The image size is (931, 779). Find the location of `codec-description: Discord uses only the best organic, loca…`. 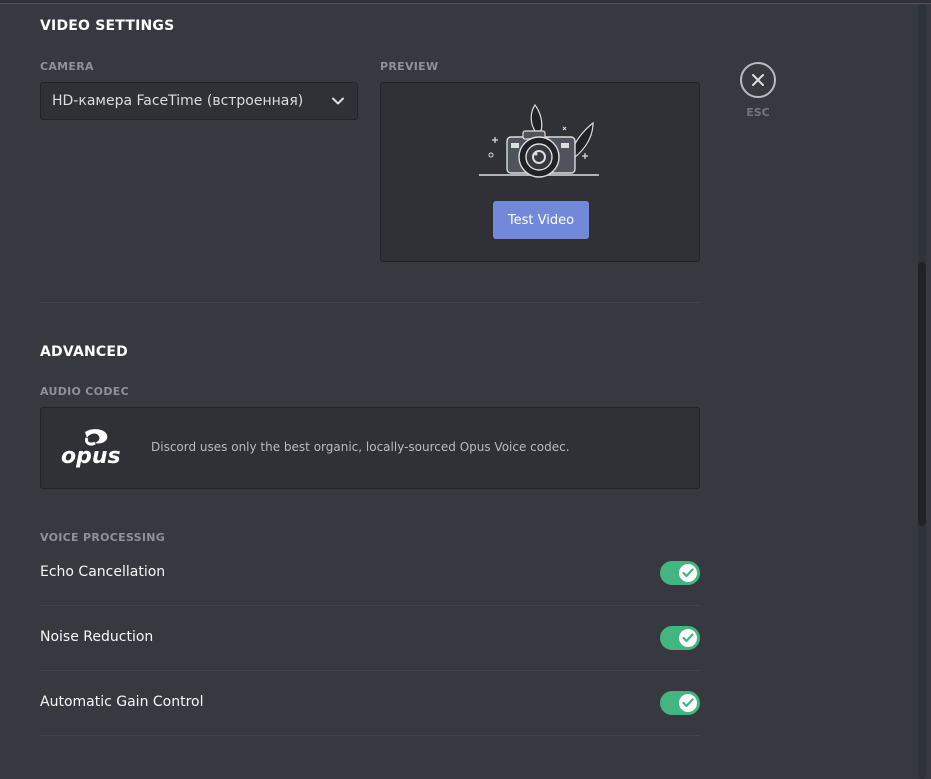

codec-description: Discord uses only the best organic, loca… is located at coordinates (360, 447).